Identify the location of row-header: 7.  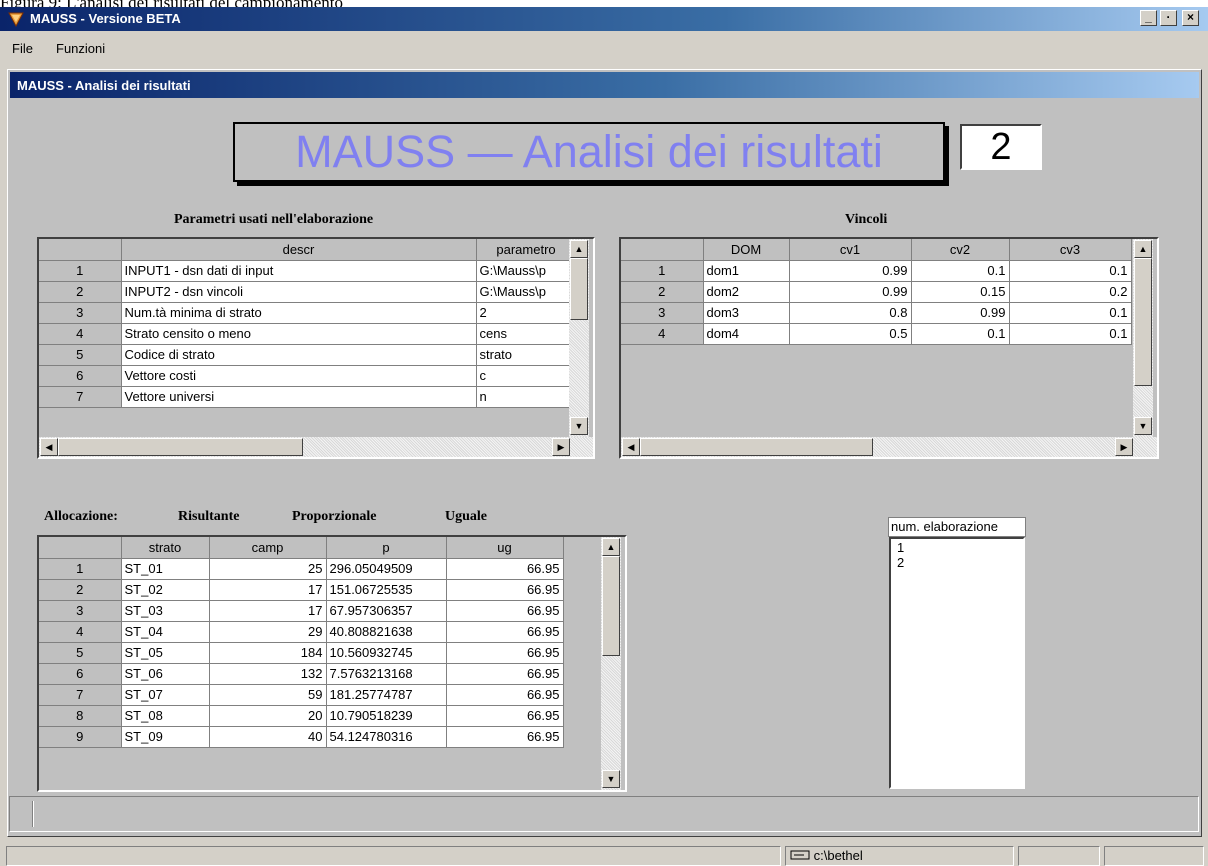
(80, 695).